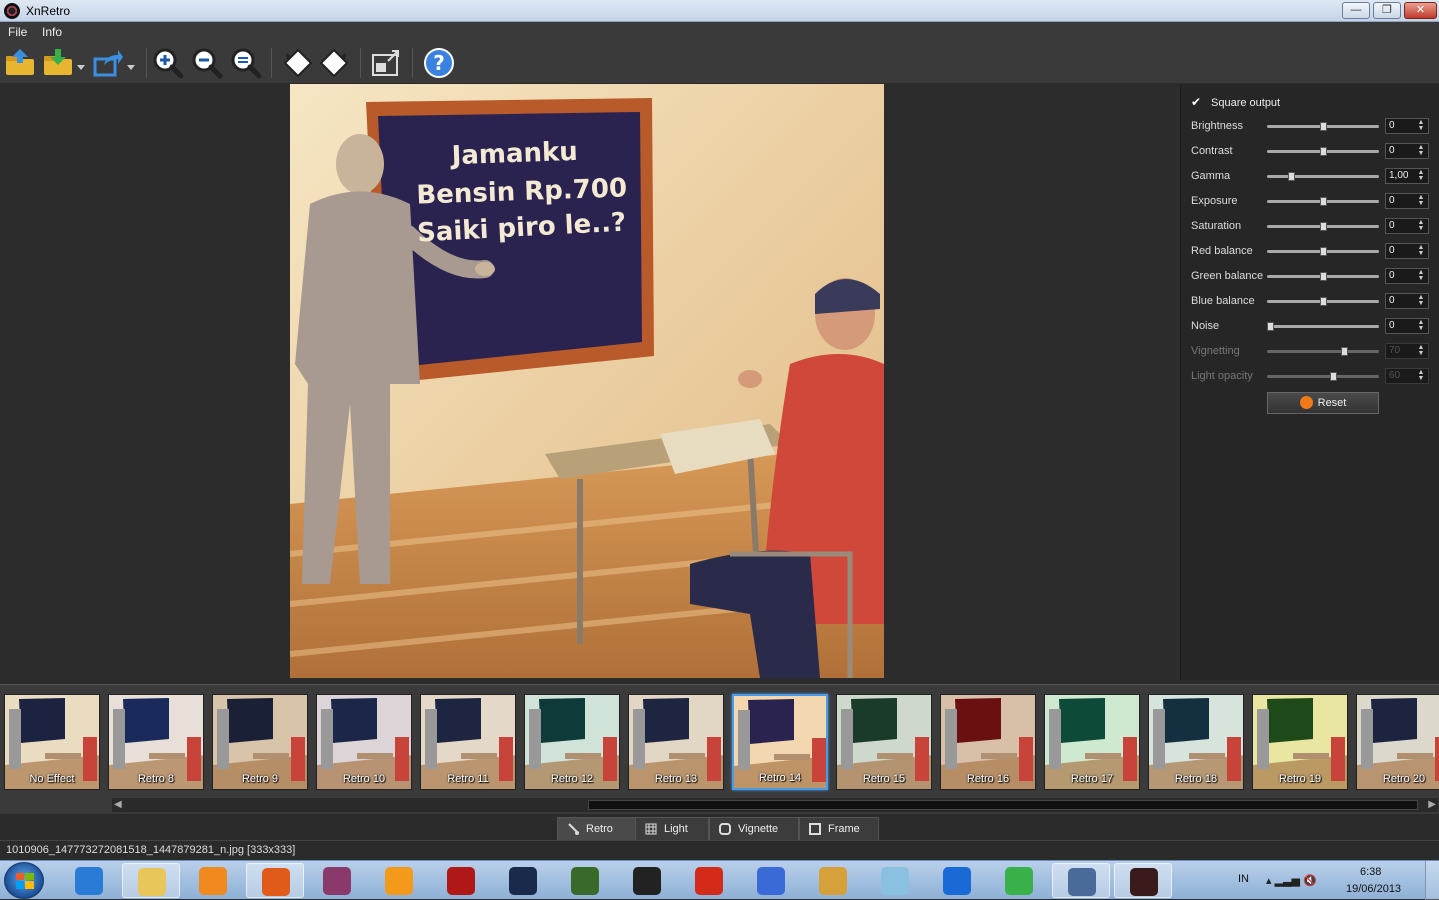  Describe the element at coordinates (275, 880) in the screenshot. I see `taskbar-app-firefox` at that location.